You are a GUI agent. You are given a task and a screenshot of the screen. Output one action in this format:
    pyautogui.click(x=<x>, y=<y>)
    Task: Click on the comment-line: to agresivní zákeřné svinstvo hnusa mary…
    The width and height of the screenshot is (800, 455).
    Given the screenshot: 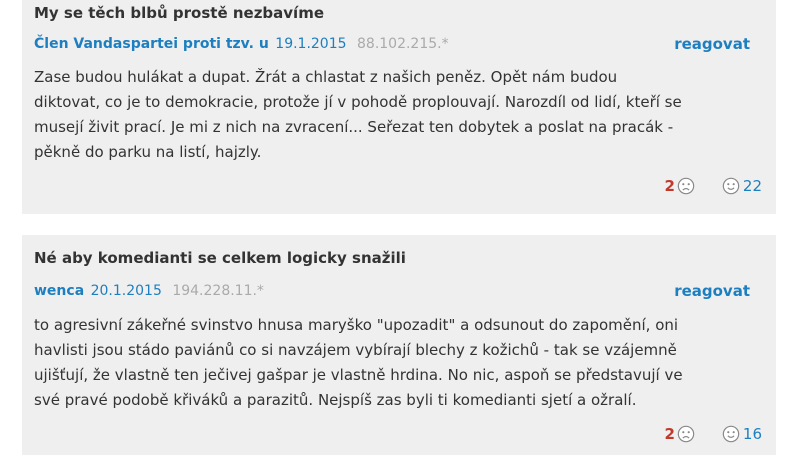 What is the action you would take?
    pyautogui.click(x=356, y=325)
    